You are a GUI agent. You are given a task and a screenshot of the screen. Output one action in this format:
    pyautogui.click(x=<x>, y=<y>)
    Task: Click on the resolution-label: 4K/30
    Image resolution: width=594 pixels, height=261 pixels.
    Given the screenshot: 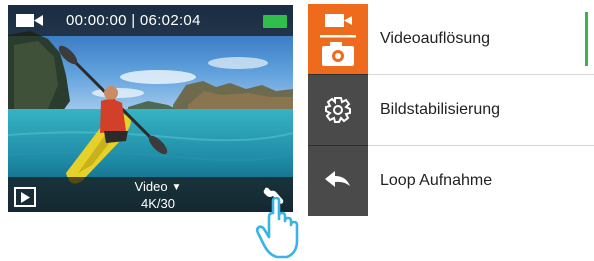 What is the action you would take?
    pyautogui.click(x=158, y=203)
    